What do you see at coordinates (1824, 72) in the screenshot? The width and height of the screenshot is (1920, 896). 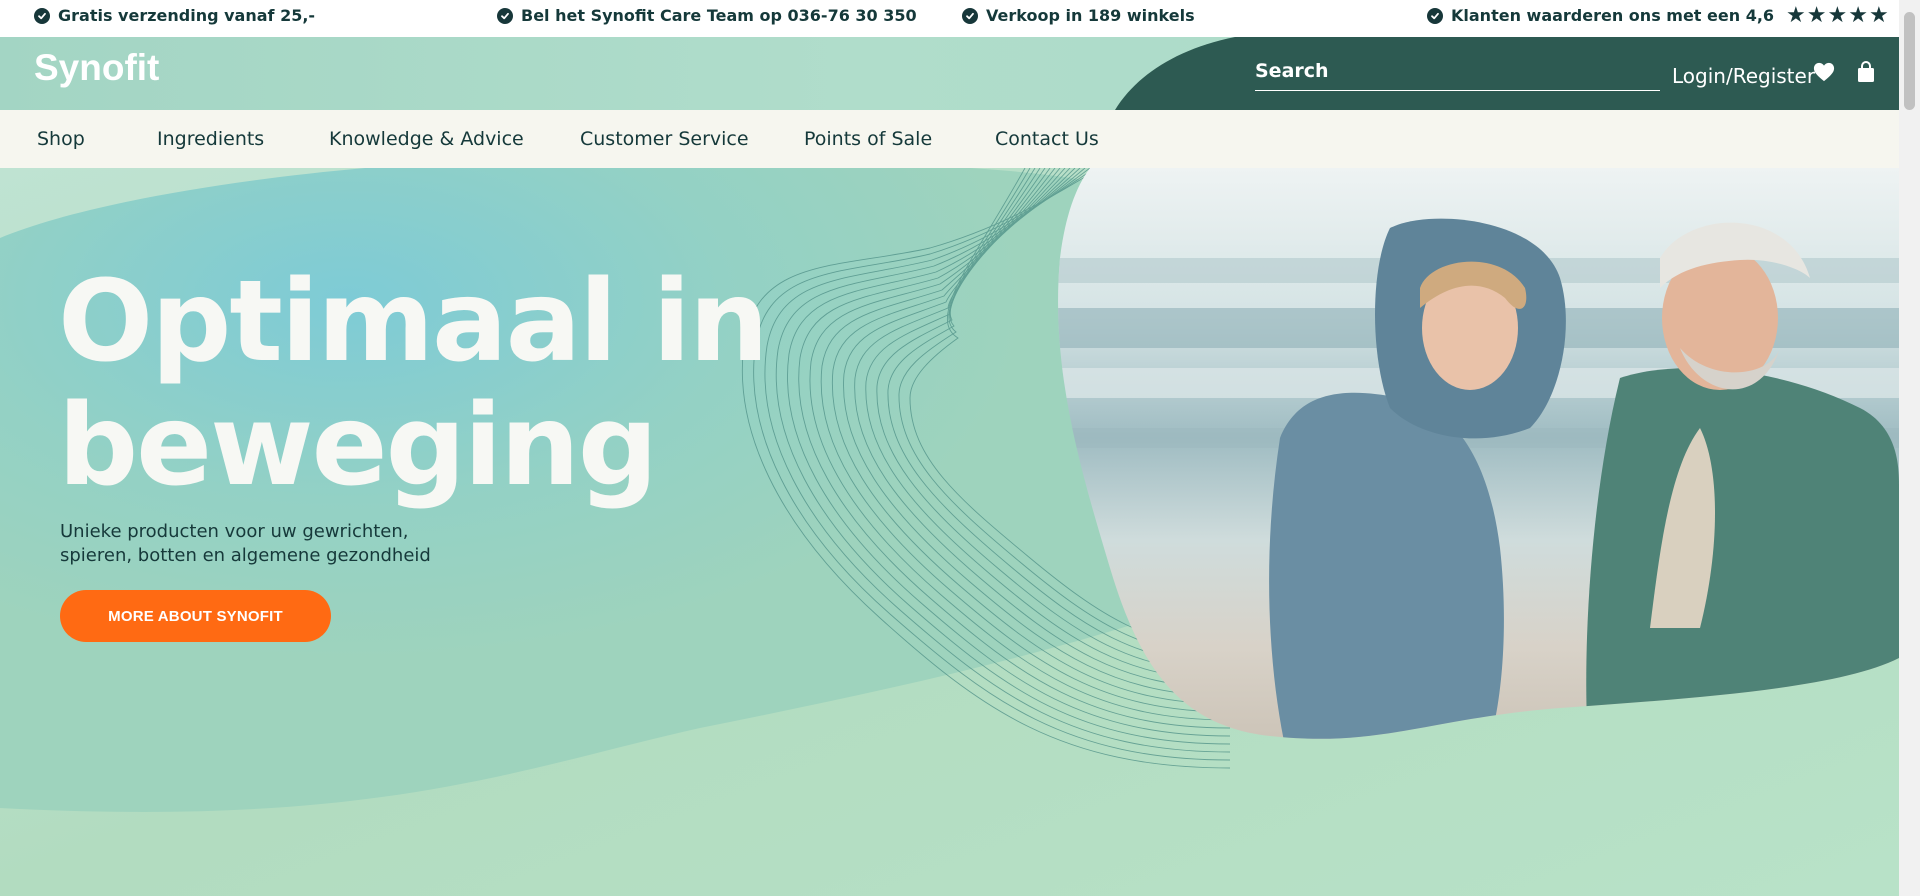 I see `heart-icon` at bounding box center [1824, 72].